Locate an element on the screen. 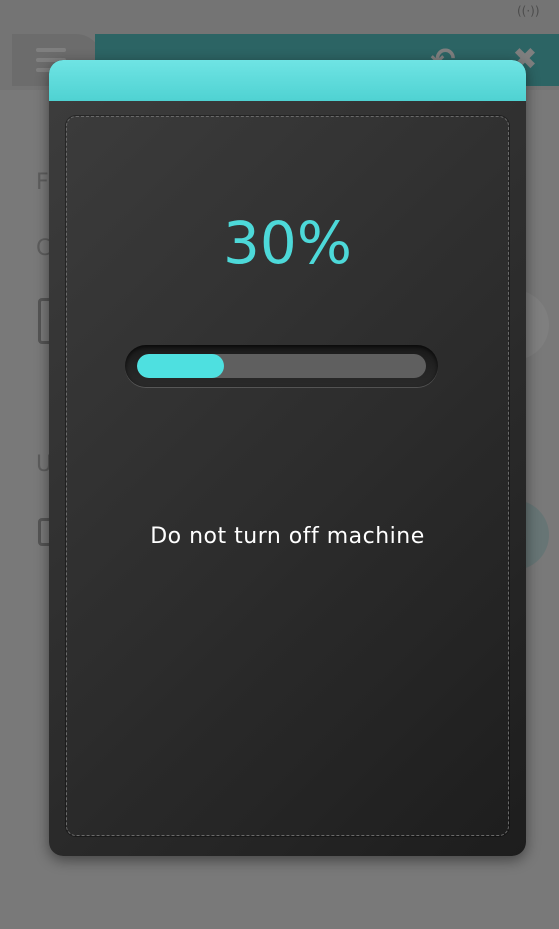  progress-bar is located at coordinates (281, 366).